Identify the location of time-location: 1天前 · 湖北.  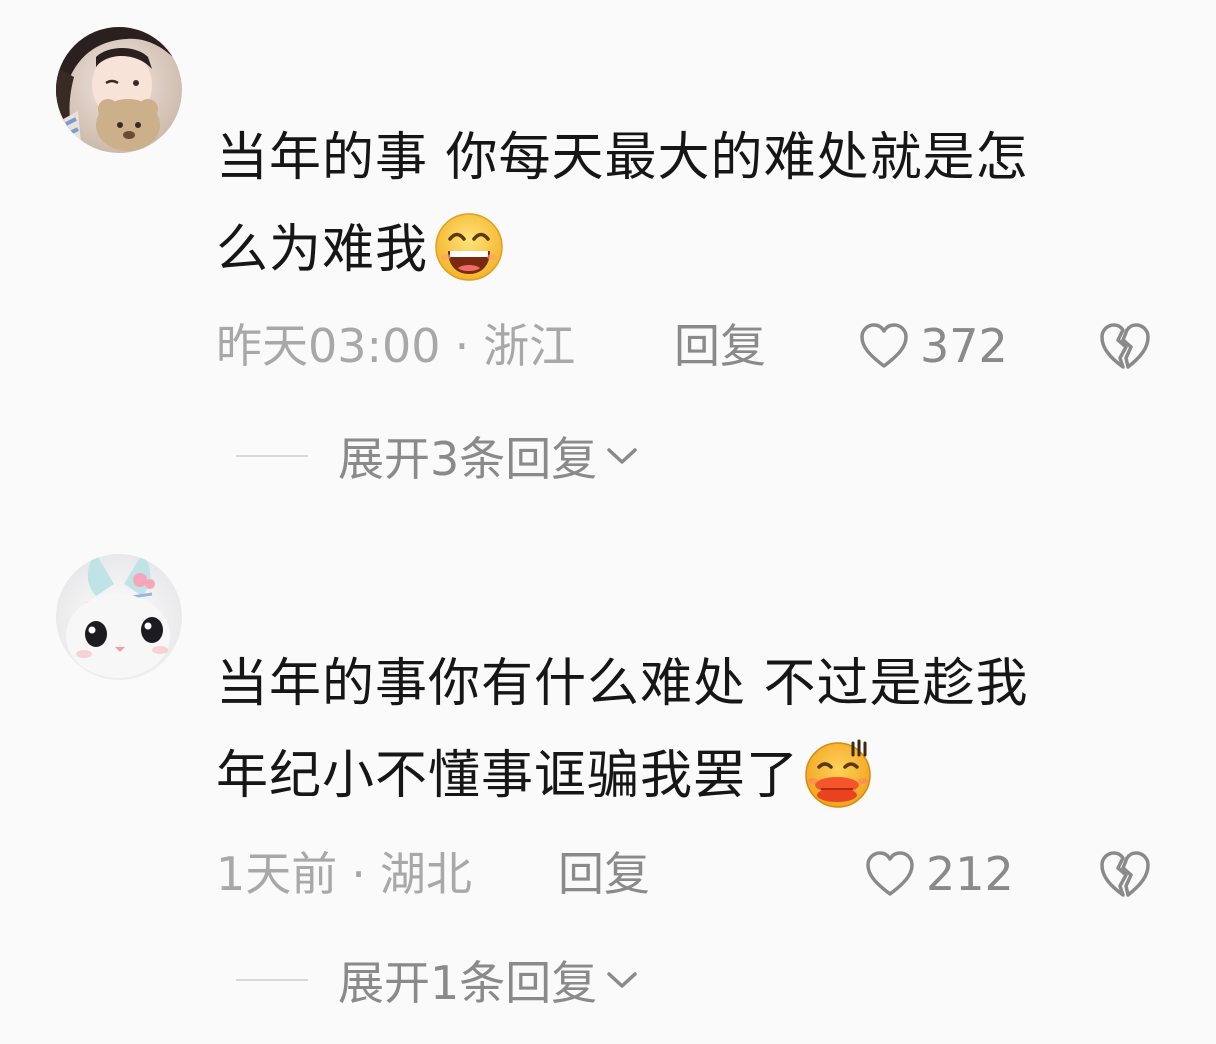
(344, 874).